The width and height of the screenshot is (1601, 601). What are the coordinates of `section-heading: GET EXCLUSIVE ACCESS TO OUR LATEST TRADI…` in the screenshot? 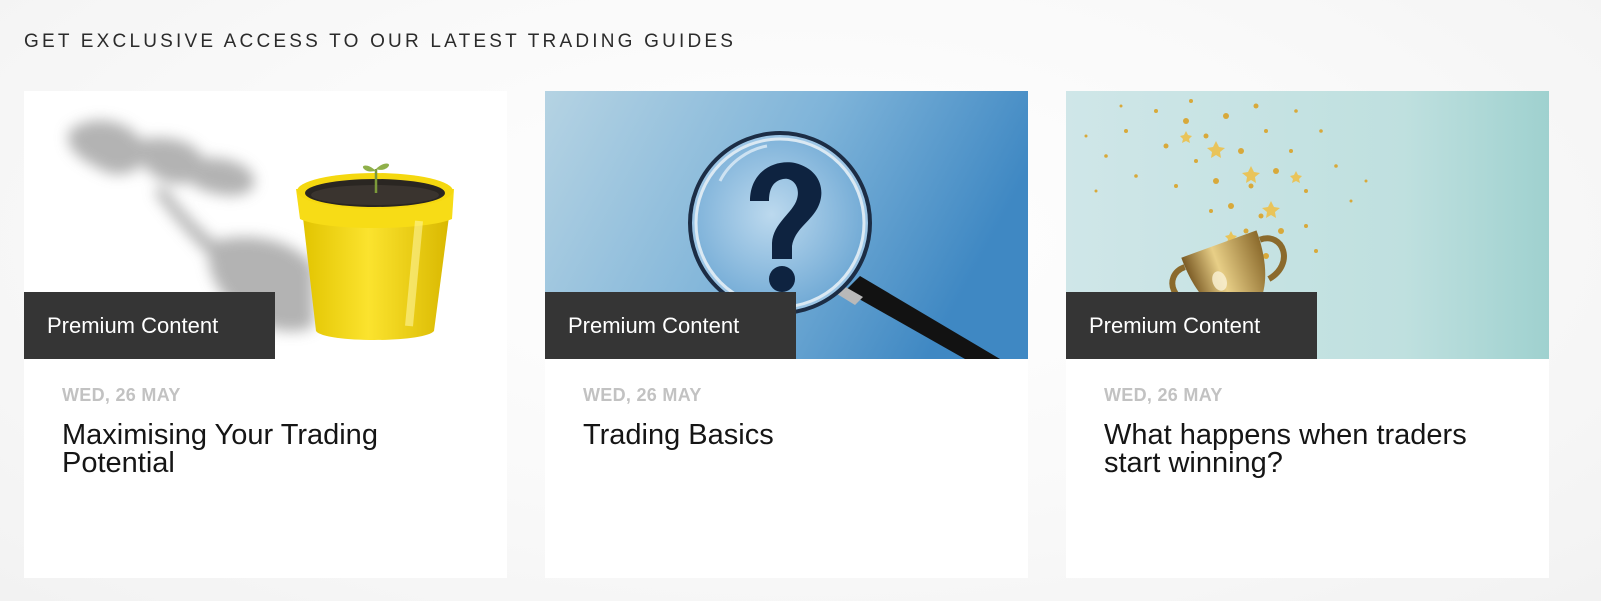 It's located at (380, 41).